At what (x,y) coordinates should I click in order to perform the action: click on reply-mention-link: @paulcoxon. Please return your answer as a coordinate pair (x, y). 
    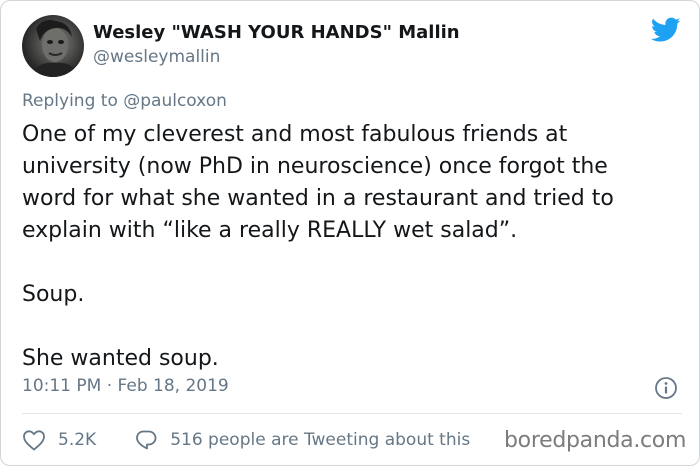
    Looking at the image, I should click on (175, 101).